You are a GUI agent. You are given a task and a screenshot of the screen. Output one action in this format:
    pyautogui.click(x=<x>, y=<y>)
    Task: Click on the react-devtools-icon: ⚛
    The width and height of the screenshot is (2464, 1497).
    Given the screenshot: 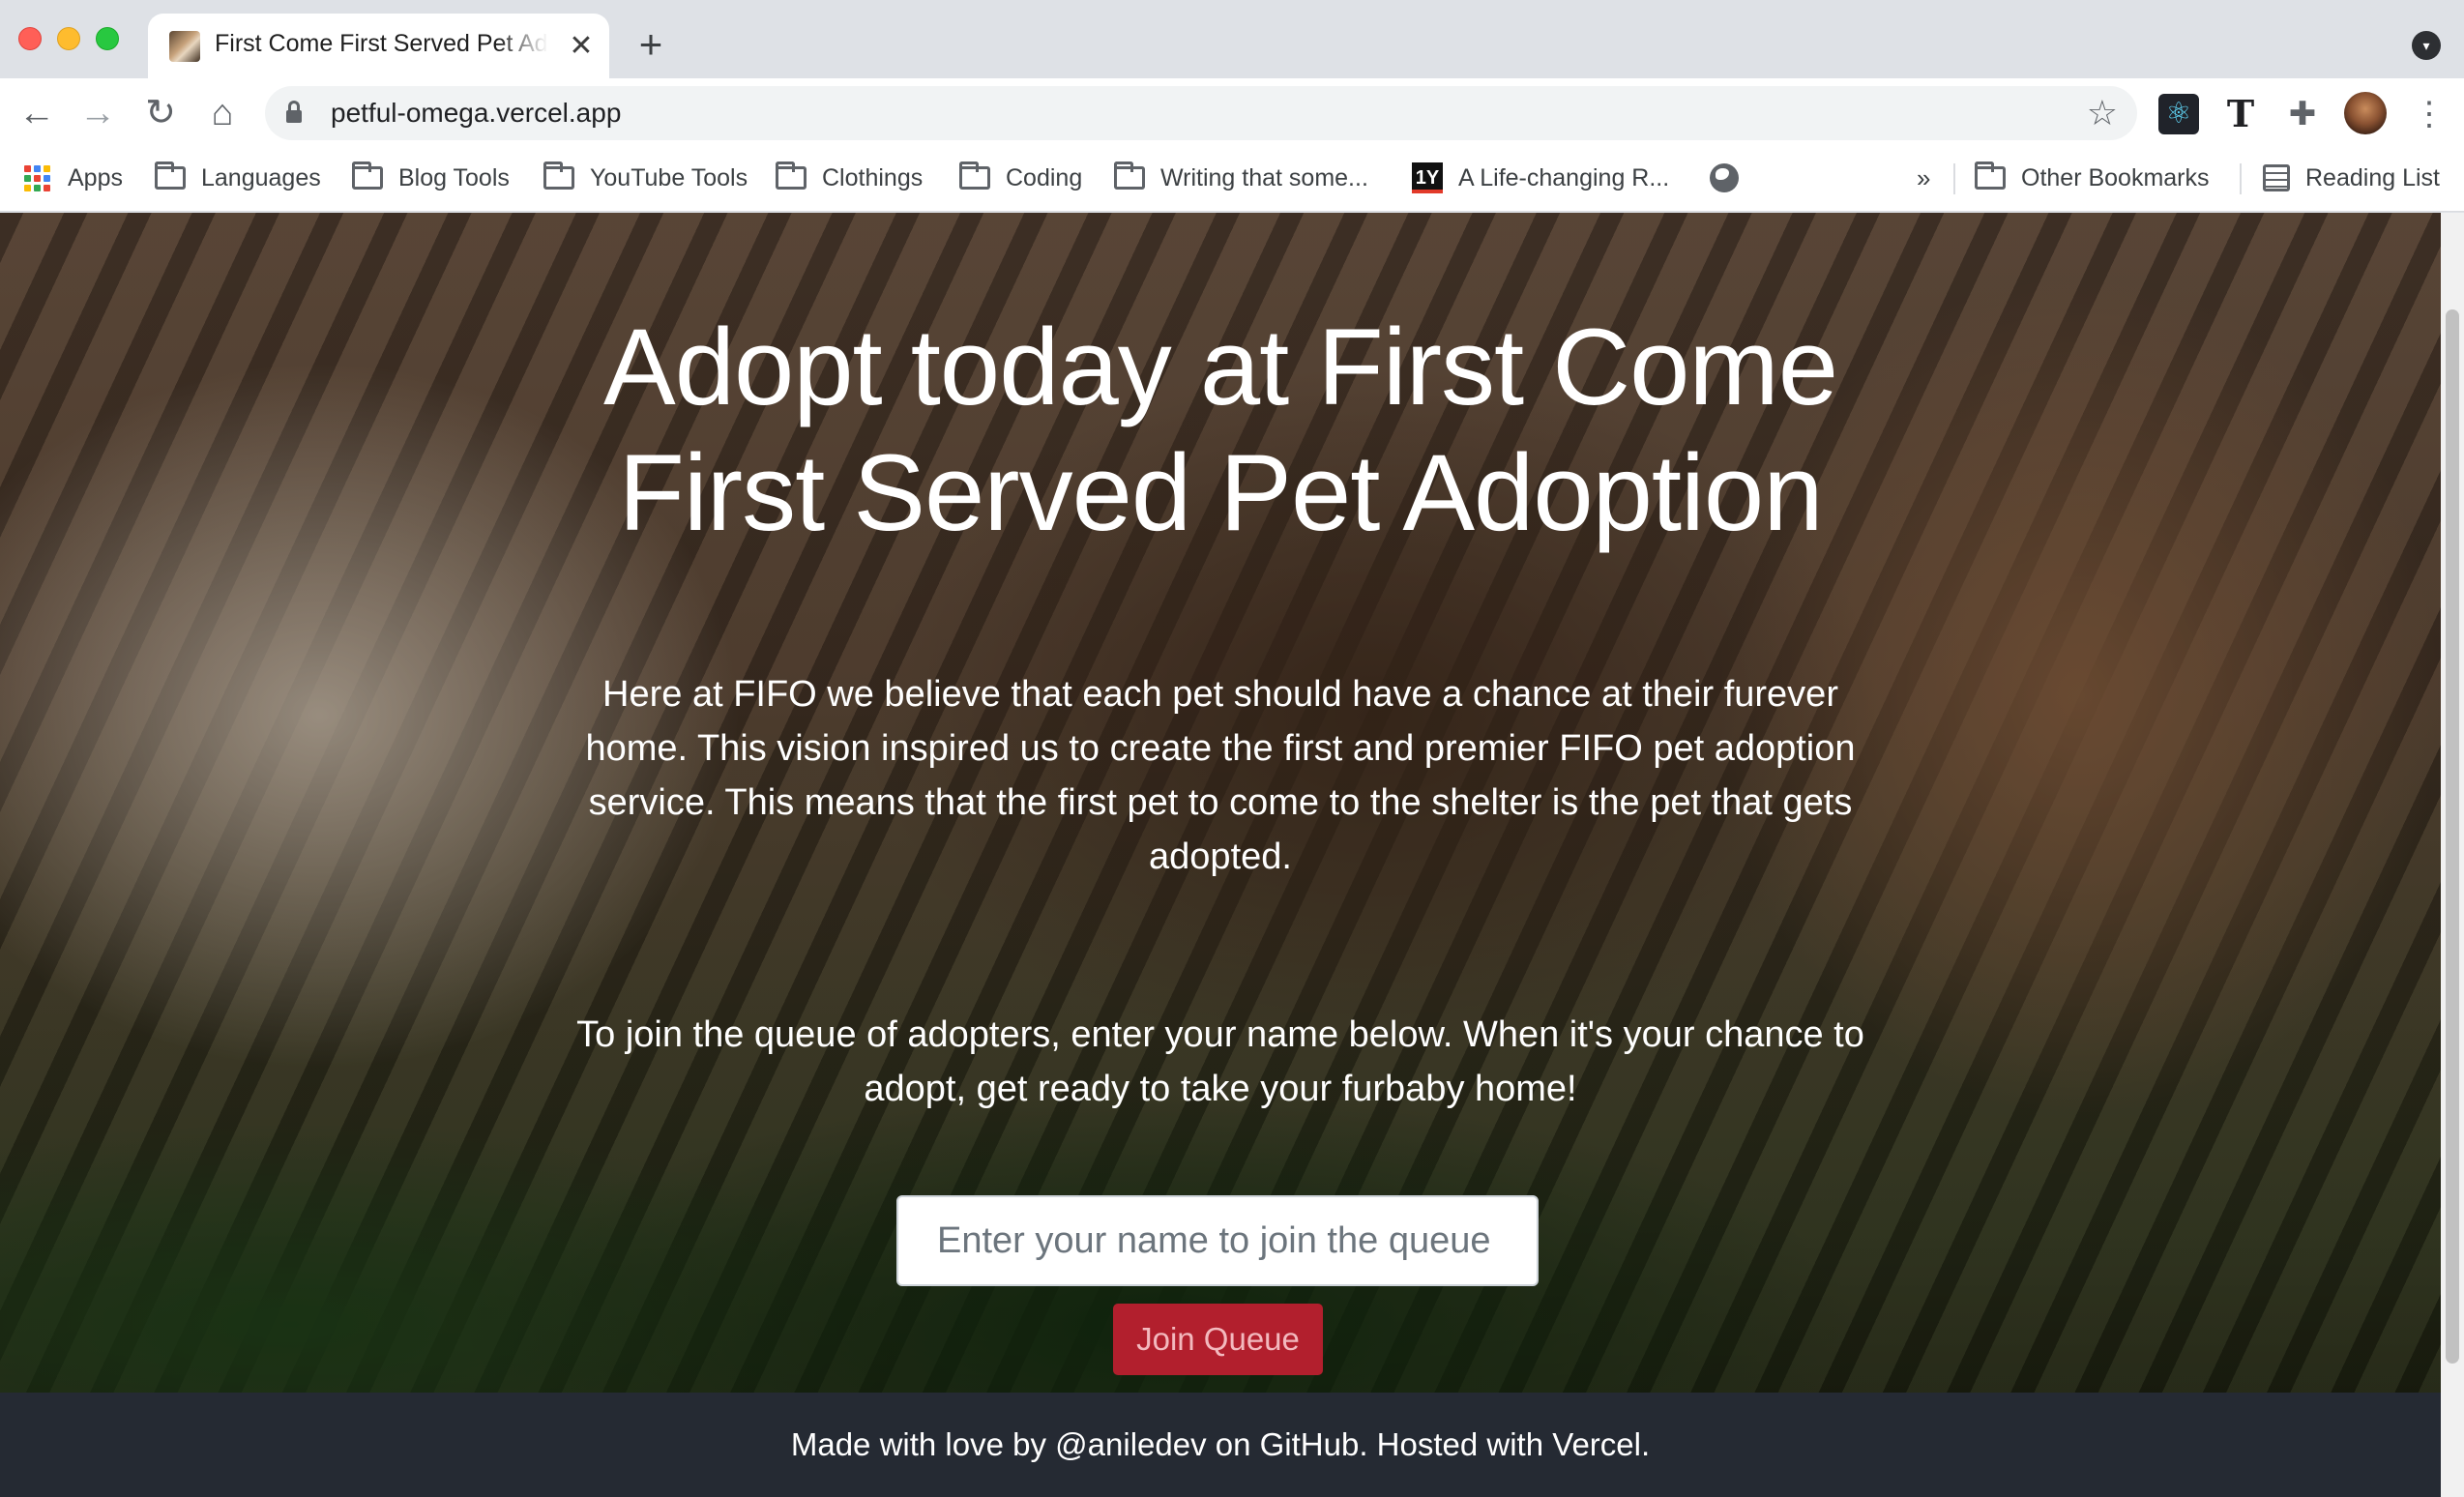 What is the action you would take?
    pyautogui.click(x=2178, y=114)
    